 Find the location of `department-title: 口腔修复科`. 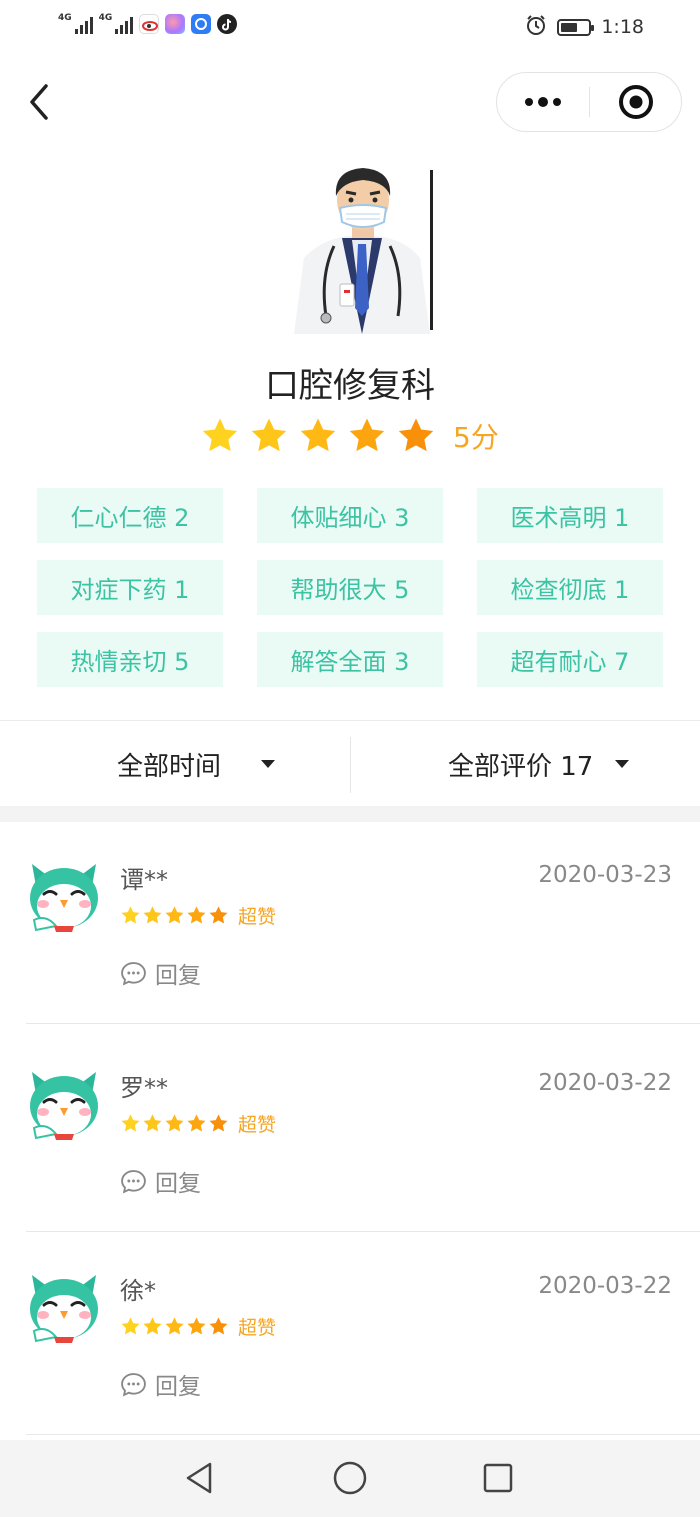

department-title: 口腔修复科 is located at coordinates (350, 386).